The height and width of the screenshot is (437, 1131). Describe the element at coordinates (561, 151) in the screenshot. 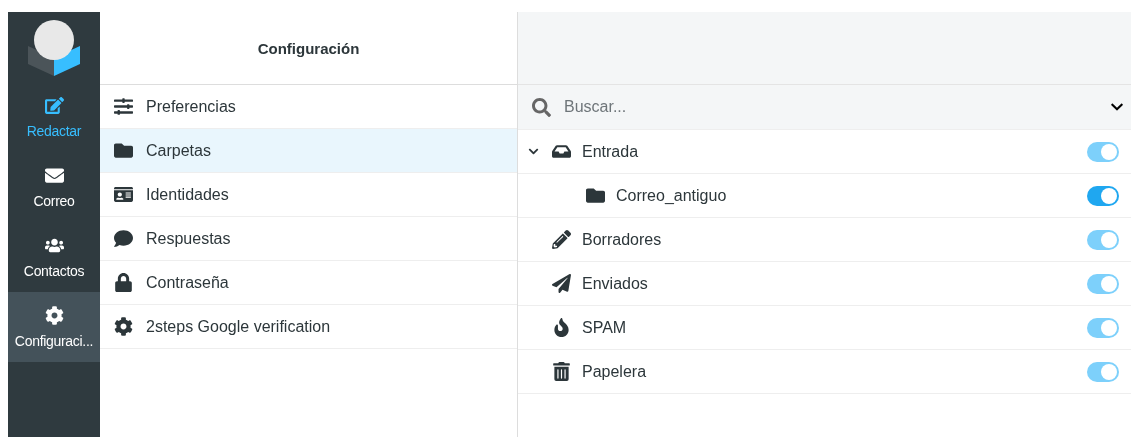

I see `inbox-icon` at that location.